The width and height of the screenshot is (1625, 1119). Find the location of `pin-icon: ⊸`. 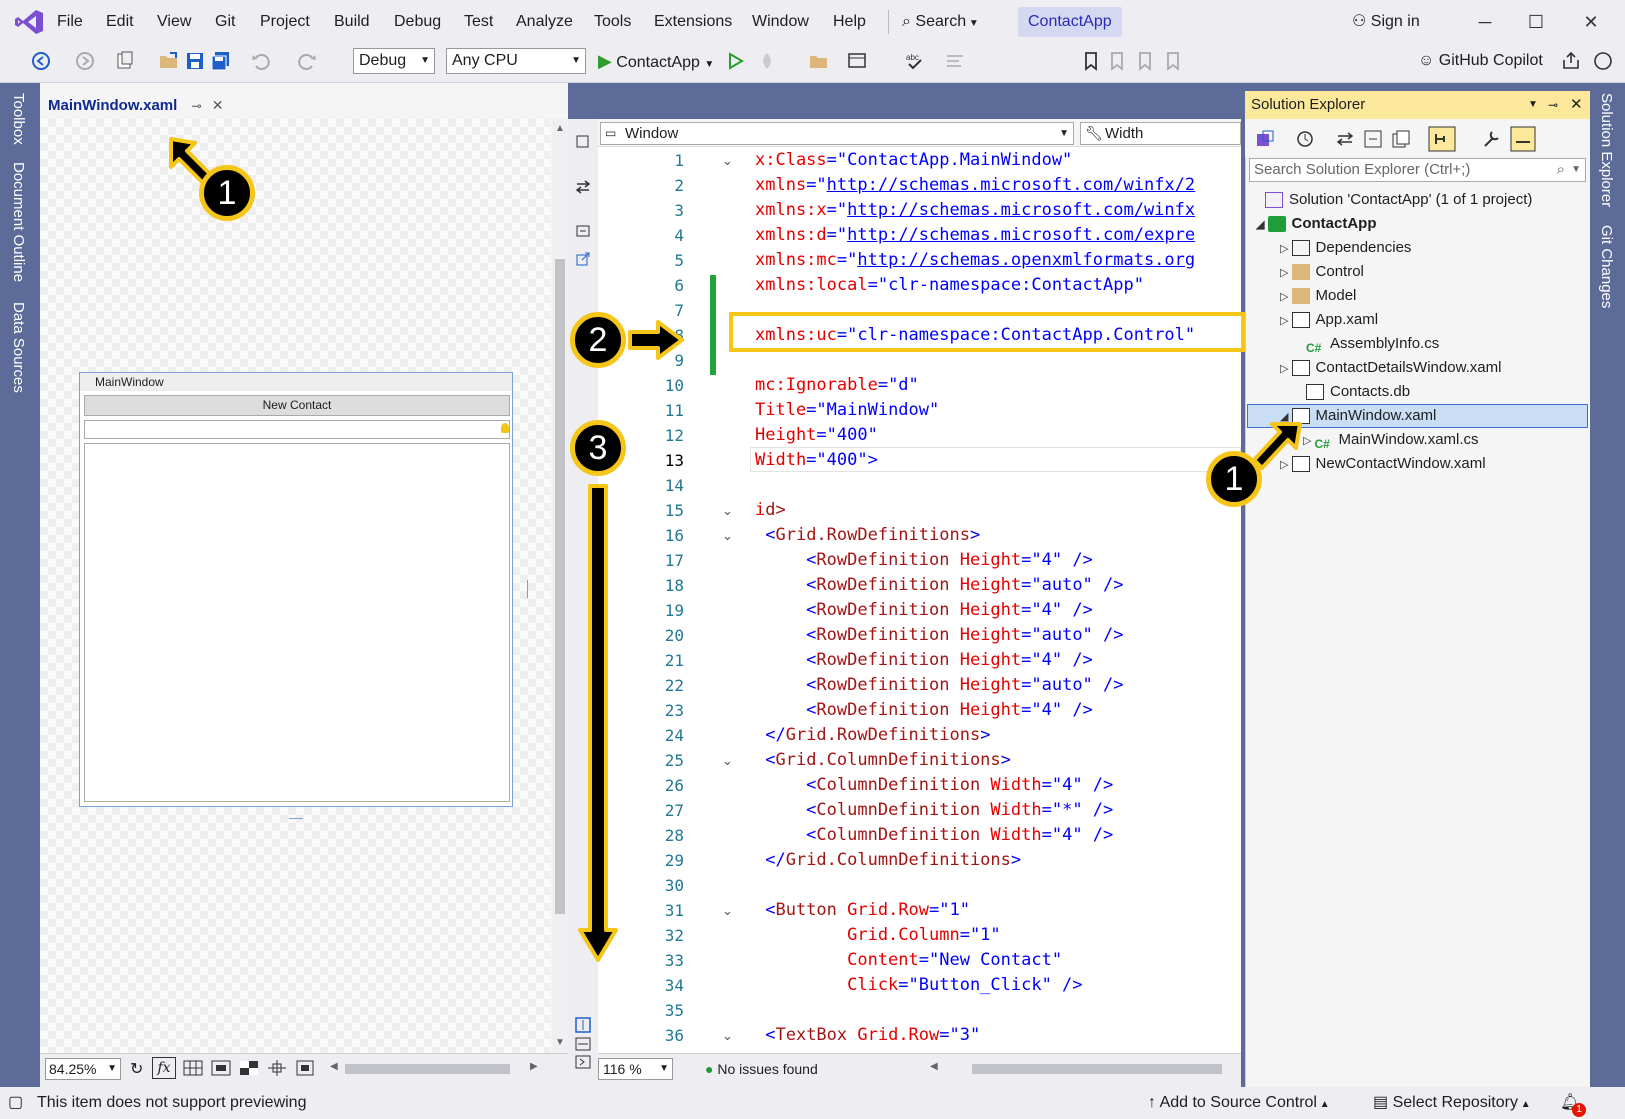

pin-icon: ⊸ is located at coordinates (1553, 105).